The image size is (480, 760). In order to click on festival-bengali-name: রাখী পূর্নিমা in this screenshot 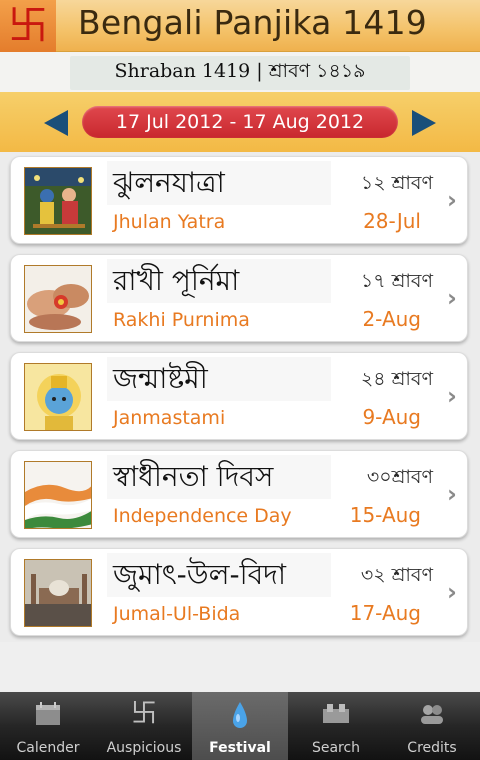, I will do `click(219, 281)`.